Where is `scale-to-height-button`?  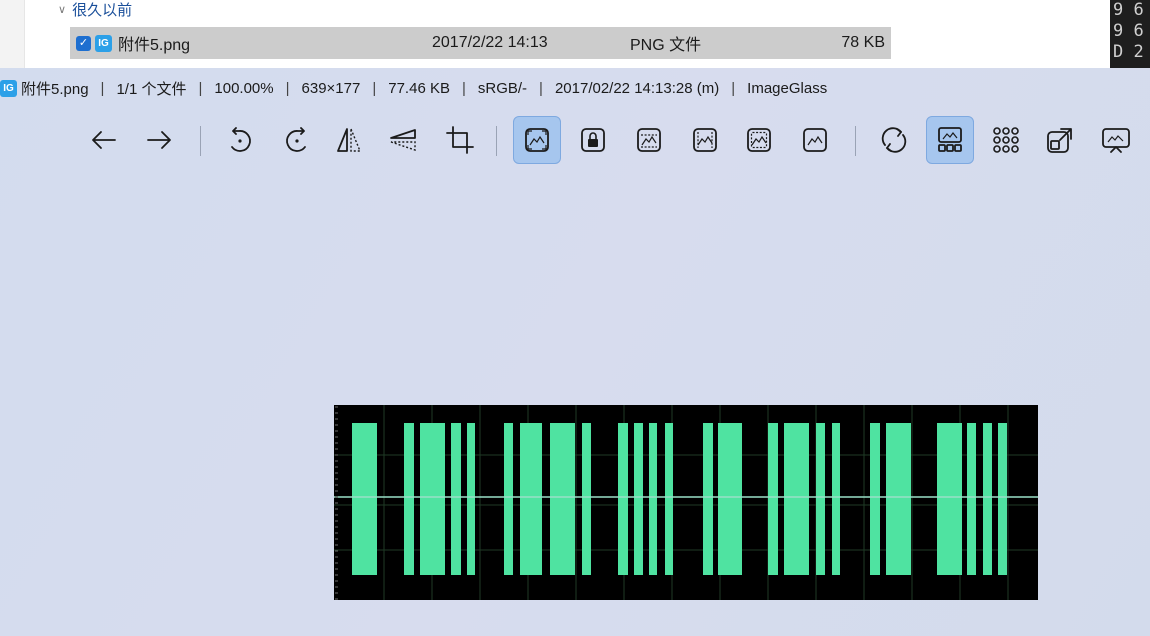
scale-to-height-button is located at coordinates (705, 140).